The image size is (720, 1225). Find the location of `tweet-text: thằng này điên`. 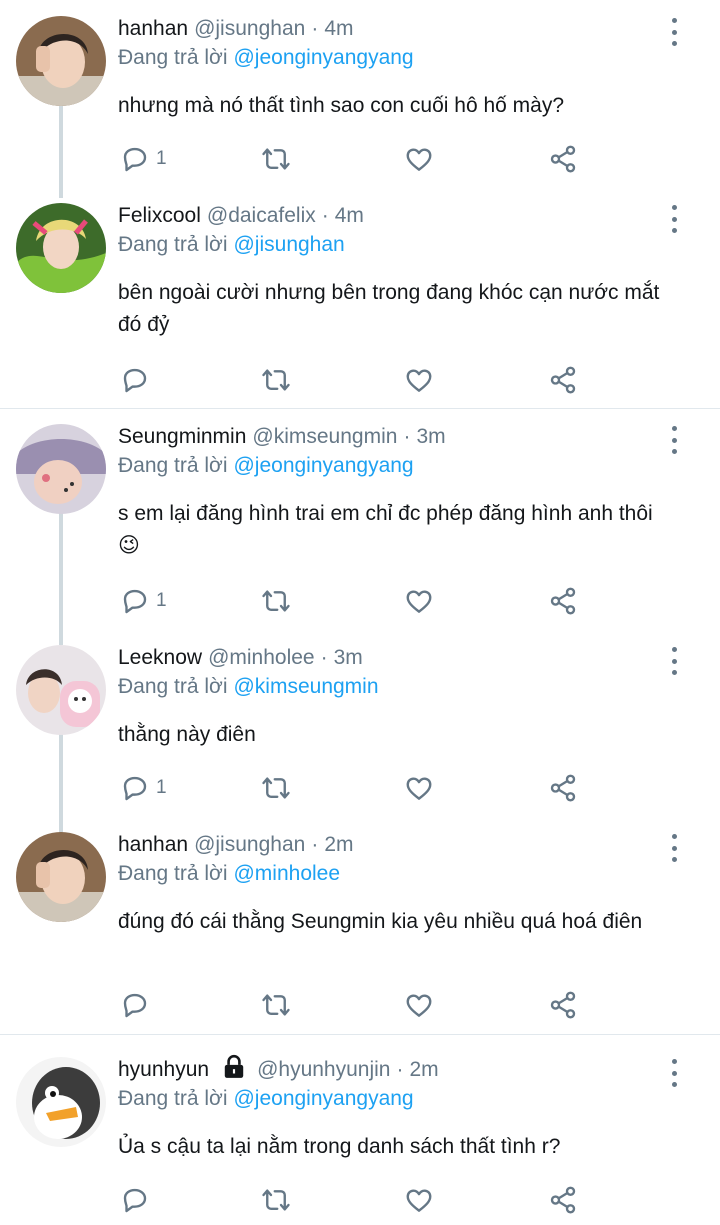

tweet-text: thằng này điên is located at coordinates (187, 734).